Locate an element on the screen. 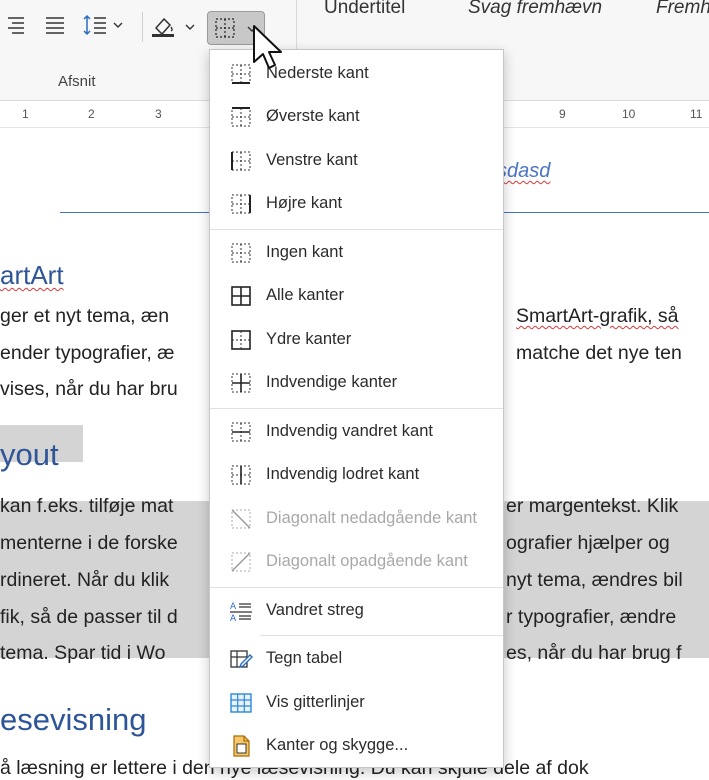 The width and height of the screenshot is (709, 780). style-svag-fremhaevn: Svag fremhævn is located at coordinates (535, 9).